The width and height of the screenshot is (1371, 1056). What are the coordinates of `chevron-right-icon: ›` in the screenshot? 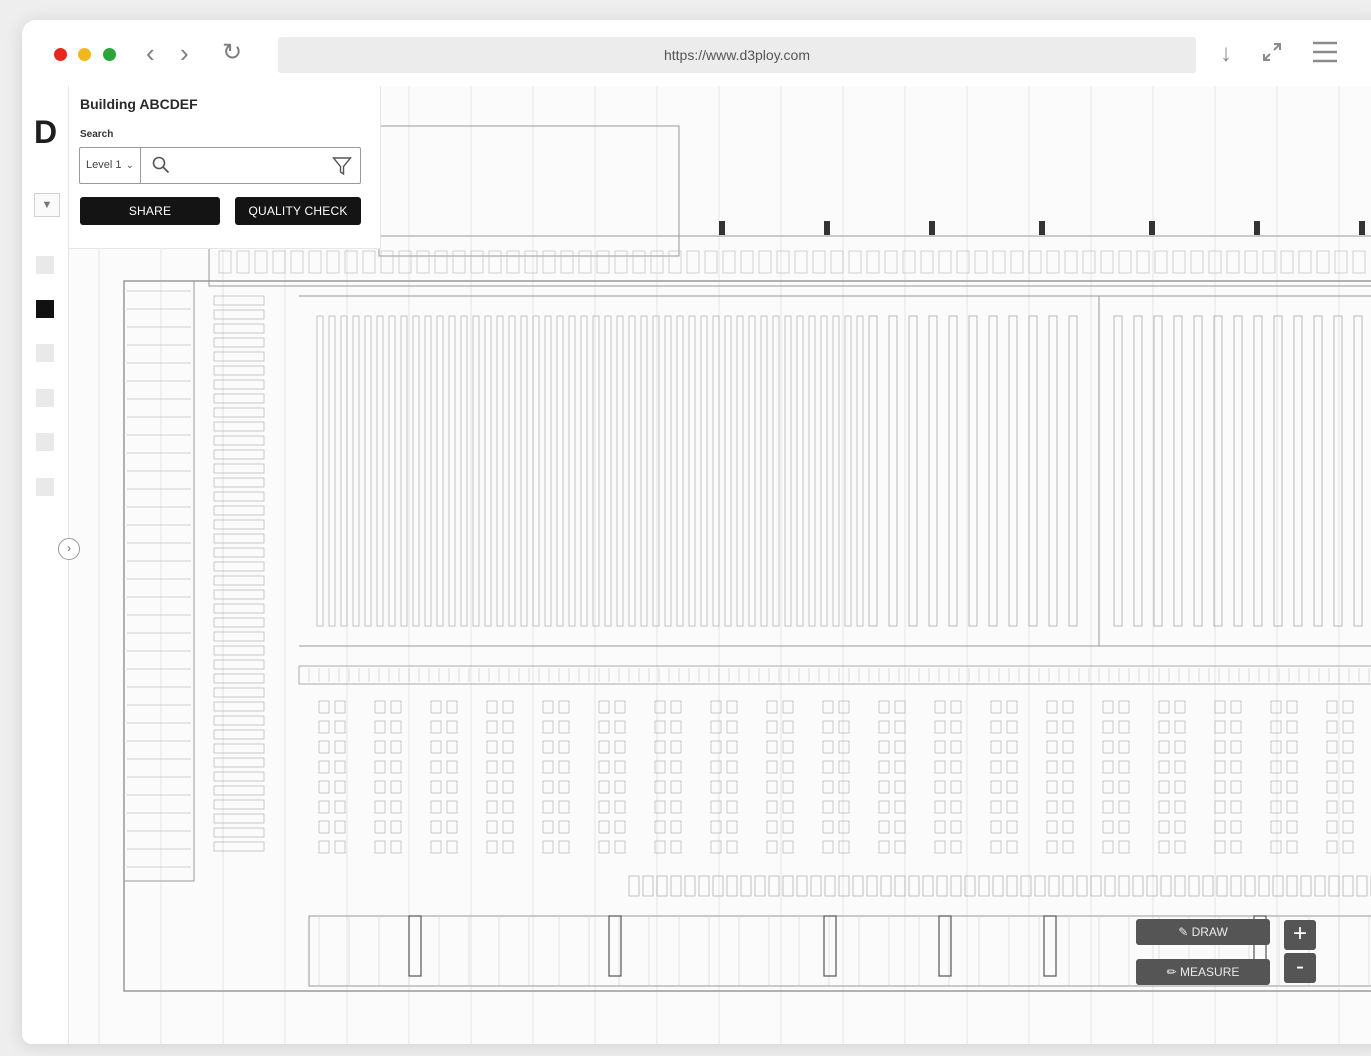 It's located at (184, 53).